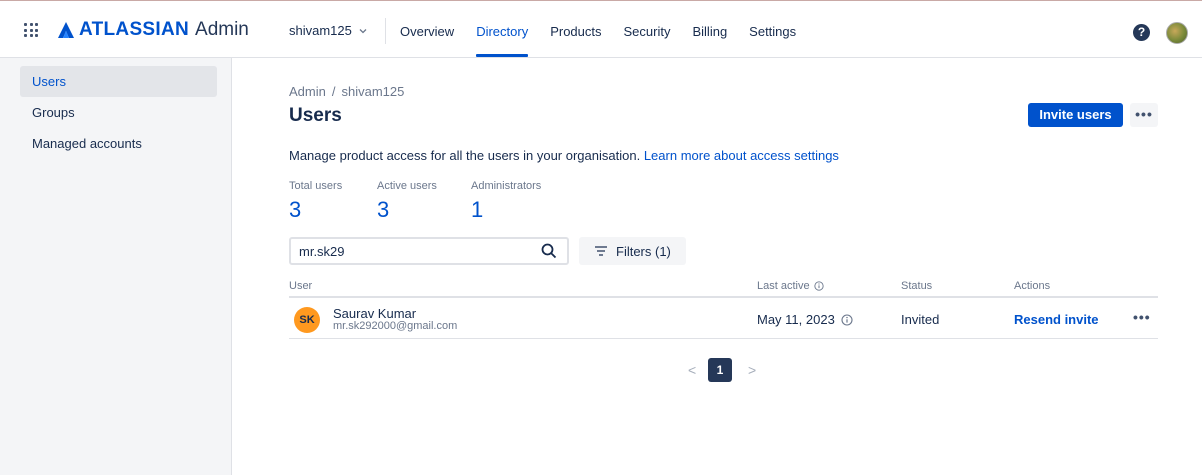 The width and height of the screenshot is (1202, 475). What do you see at coordinates (315, 115) in the screenshot?
I see `page-title: Users` at bounding box center [315, 115].